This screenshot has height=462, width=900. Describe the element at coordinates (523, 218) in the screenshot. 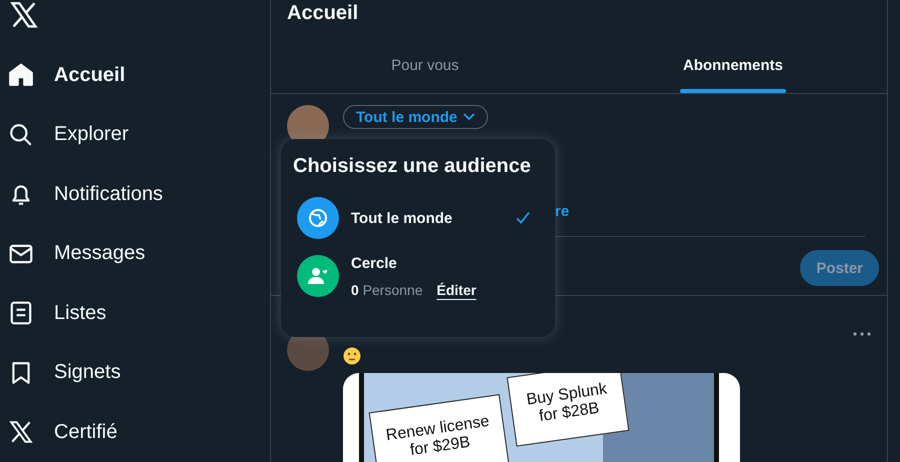

I see `checkmark-icon` at that location.